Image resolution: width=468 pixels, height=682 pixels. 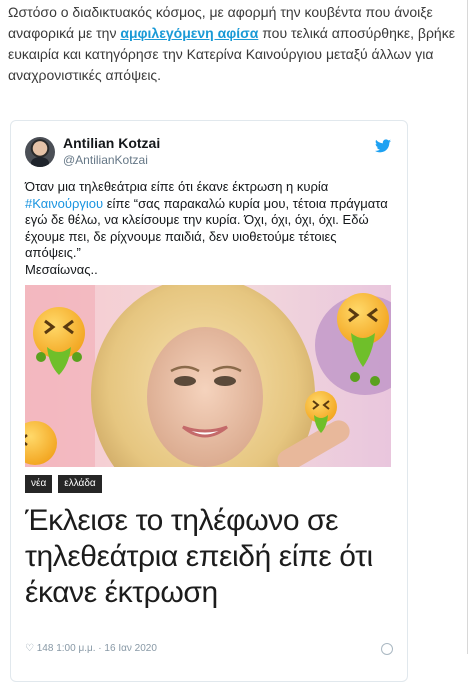 What do you see at coordinates (387, 649) in the screenshot?
I see `info-icon` at bounding box center [387, 649].